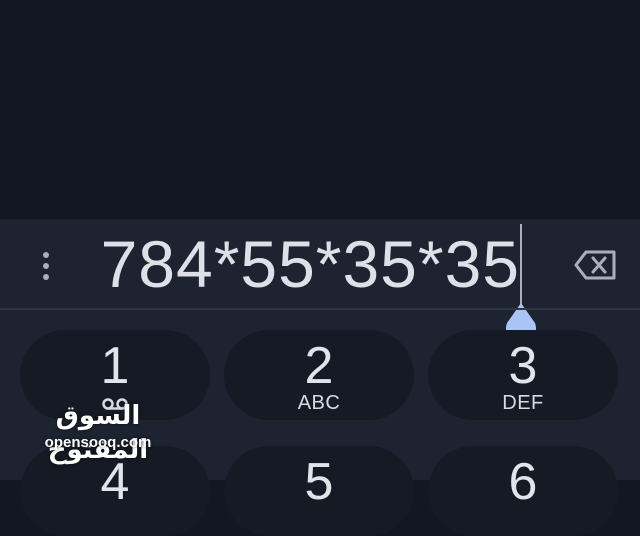 This screenshot has width=640, height=536. I want to click on dial-key-6: 6, so click(523, 491).